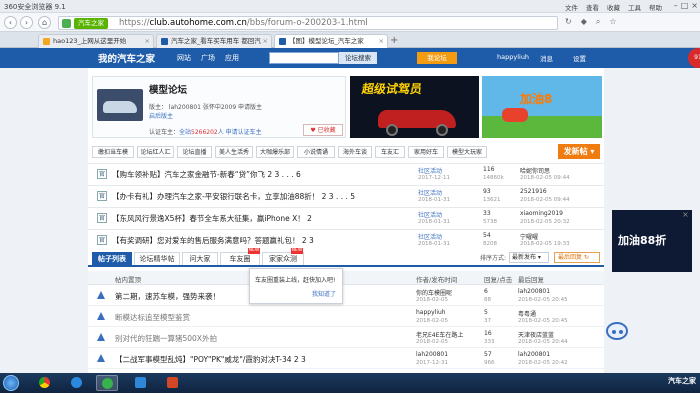  I want to click on last-reply-button: 最后回复 ↻, so click(577, 257).